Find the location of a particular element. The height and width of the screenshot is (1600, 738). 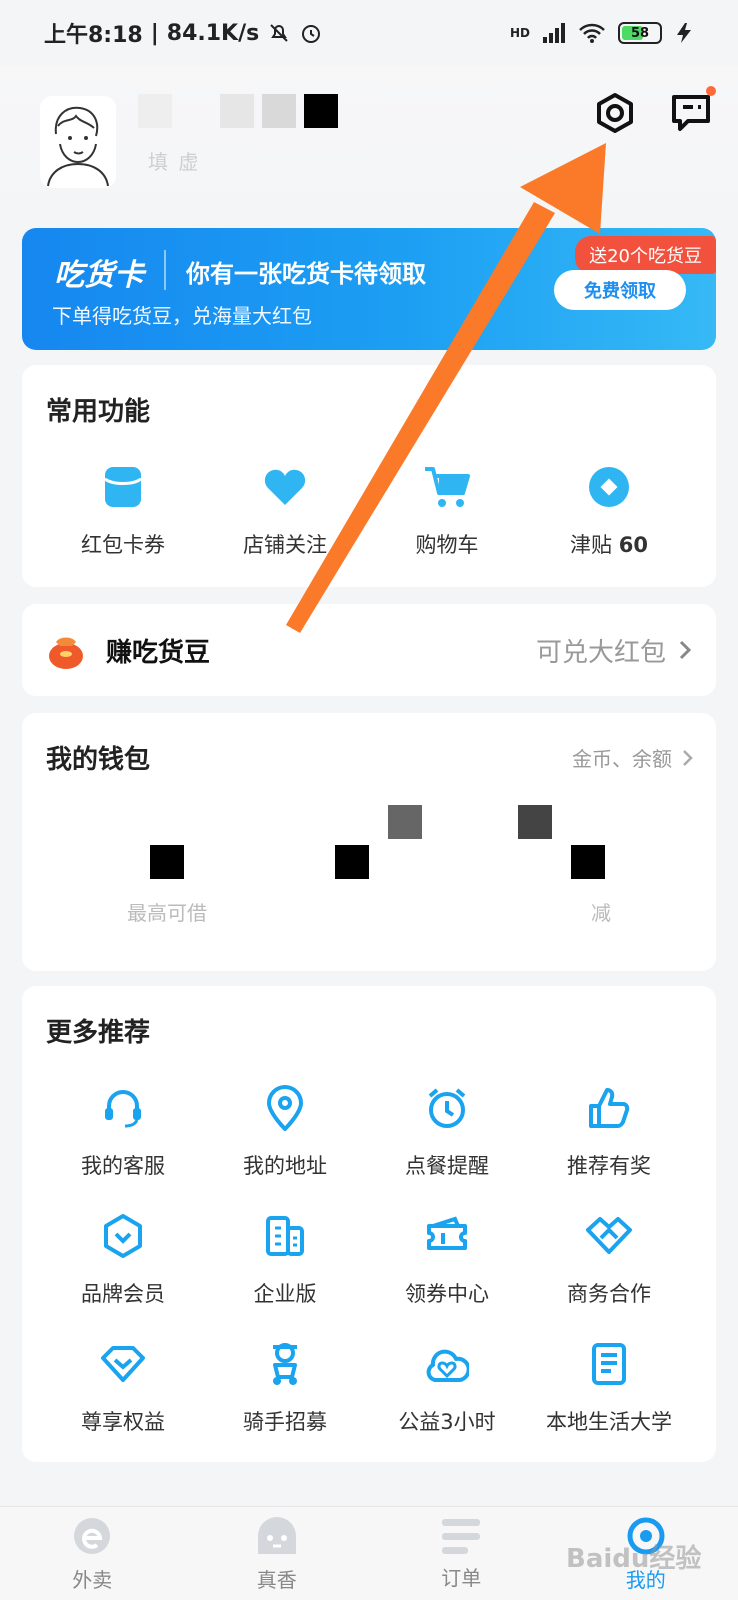

banner-divider is located at coordinates (165, 270).